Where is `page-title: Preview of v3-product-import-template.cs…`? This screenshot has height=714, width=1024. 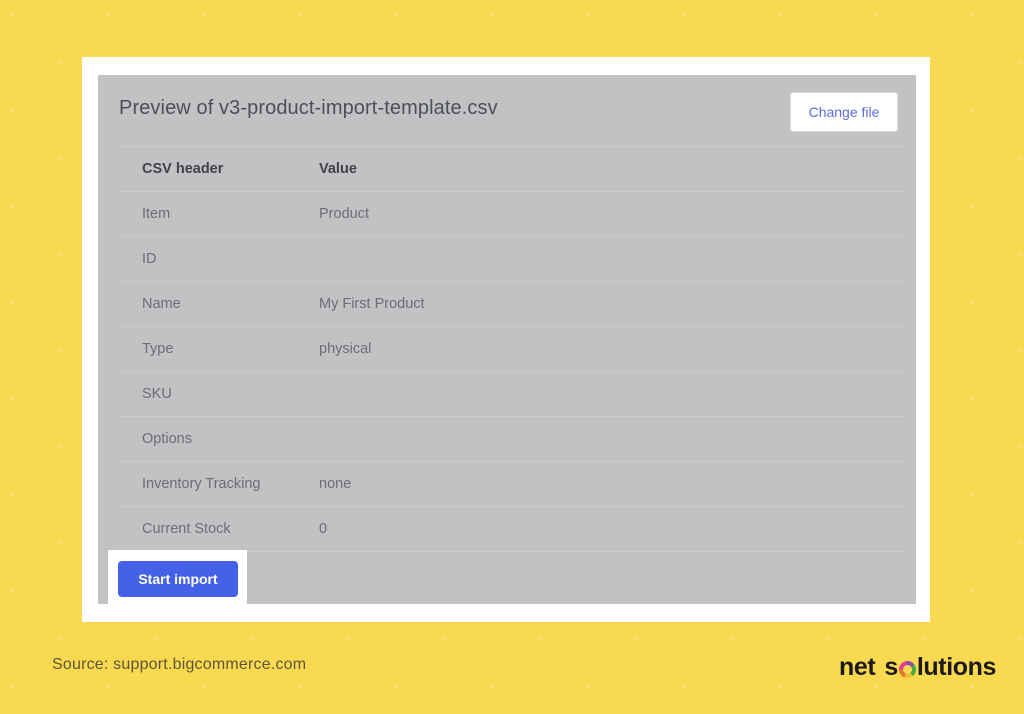
page-title: Preview of v3-product-import-template.cs… is located at coordinates (308, 108).